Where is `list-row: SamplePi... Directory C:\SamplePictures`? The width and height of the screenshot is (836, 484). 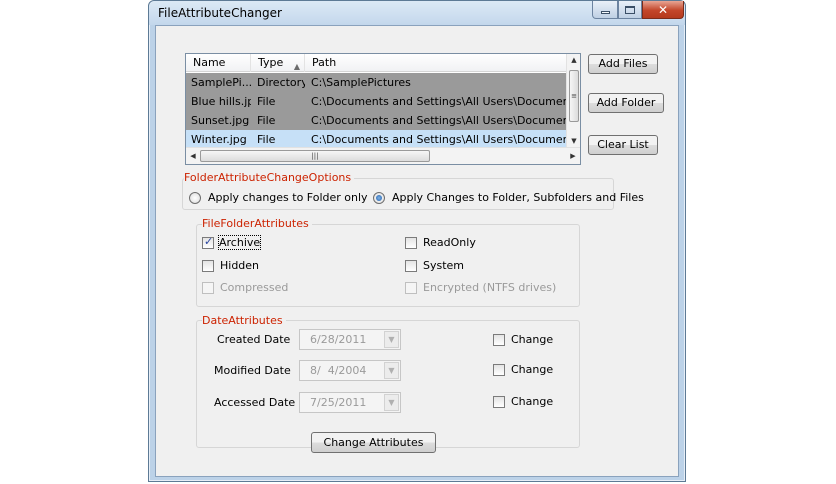
list-row: SamplePi... Directory C:\SamplePictures is located at coordinates (376, 82).